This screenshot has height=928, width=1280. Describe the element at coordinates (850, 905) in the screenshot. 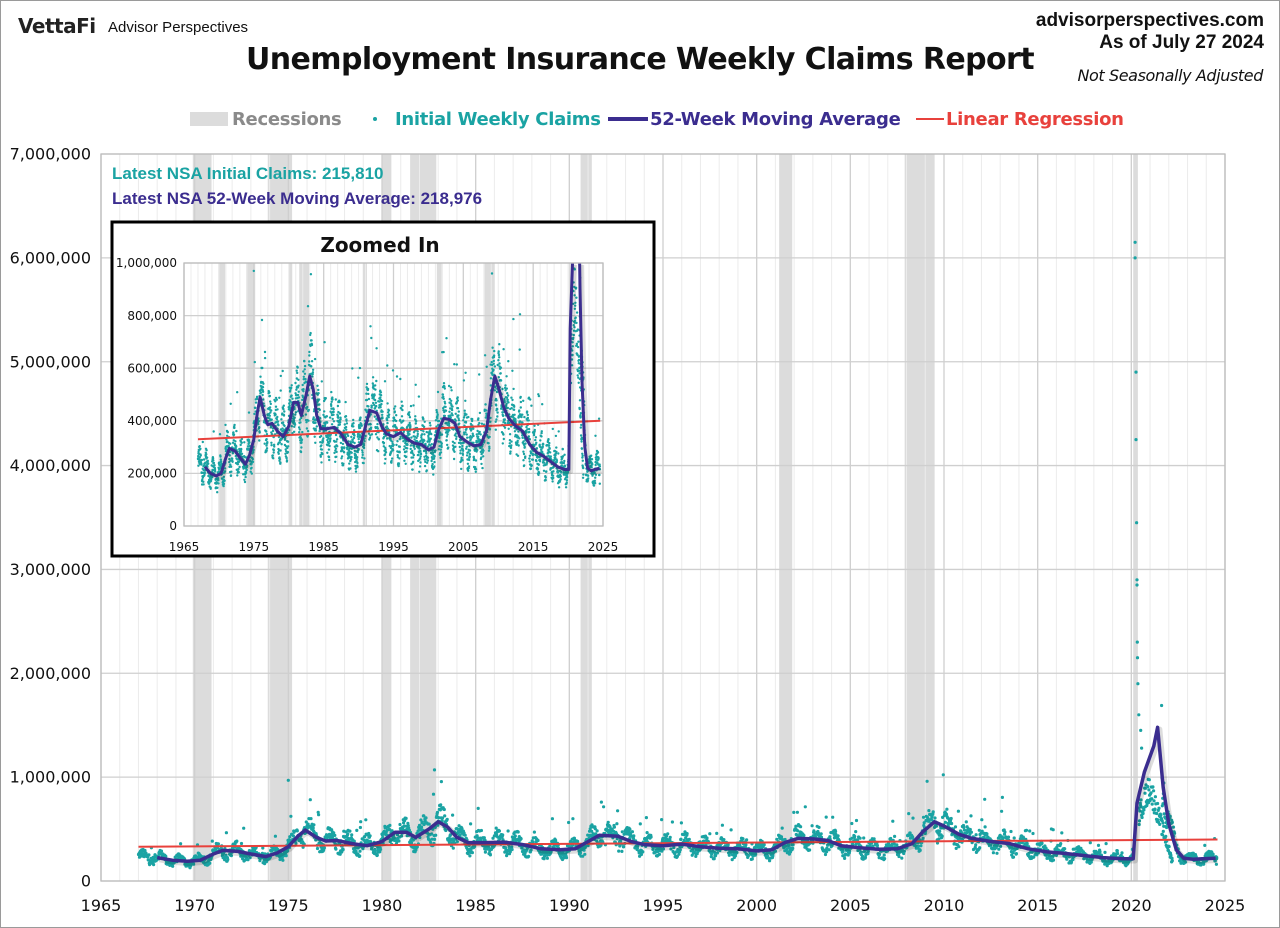

I see `x-tick-label: 2005` at that location.